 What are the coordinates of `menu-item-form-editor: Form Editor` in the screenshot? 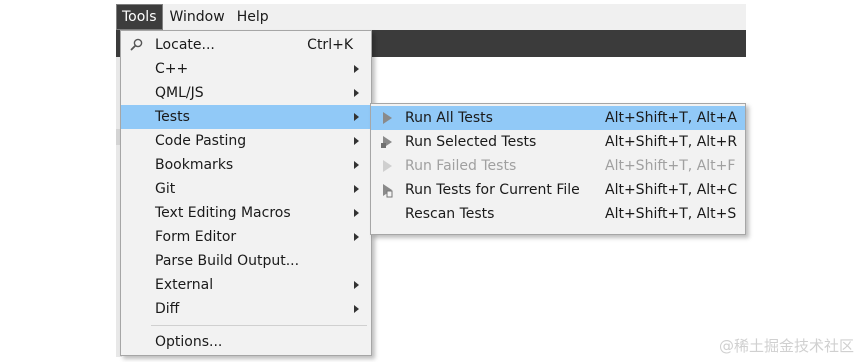 It's located at (246, 237).